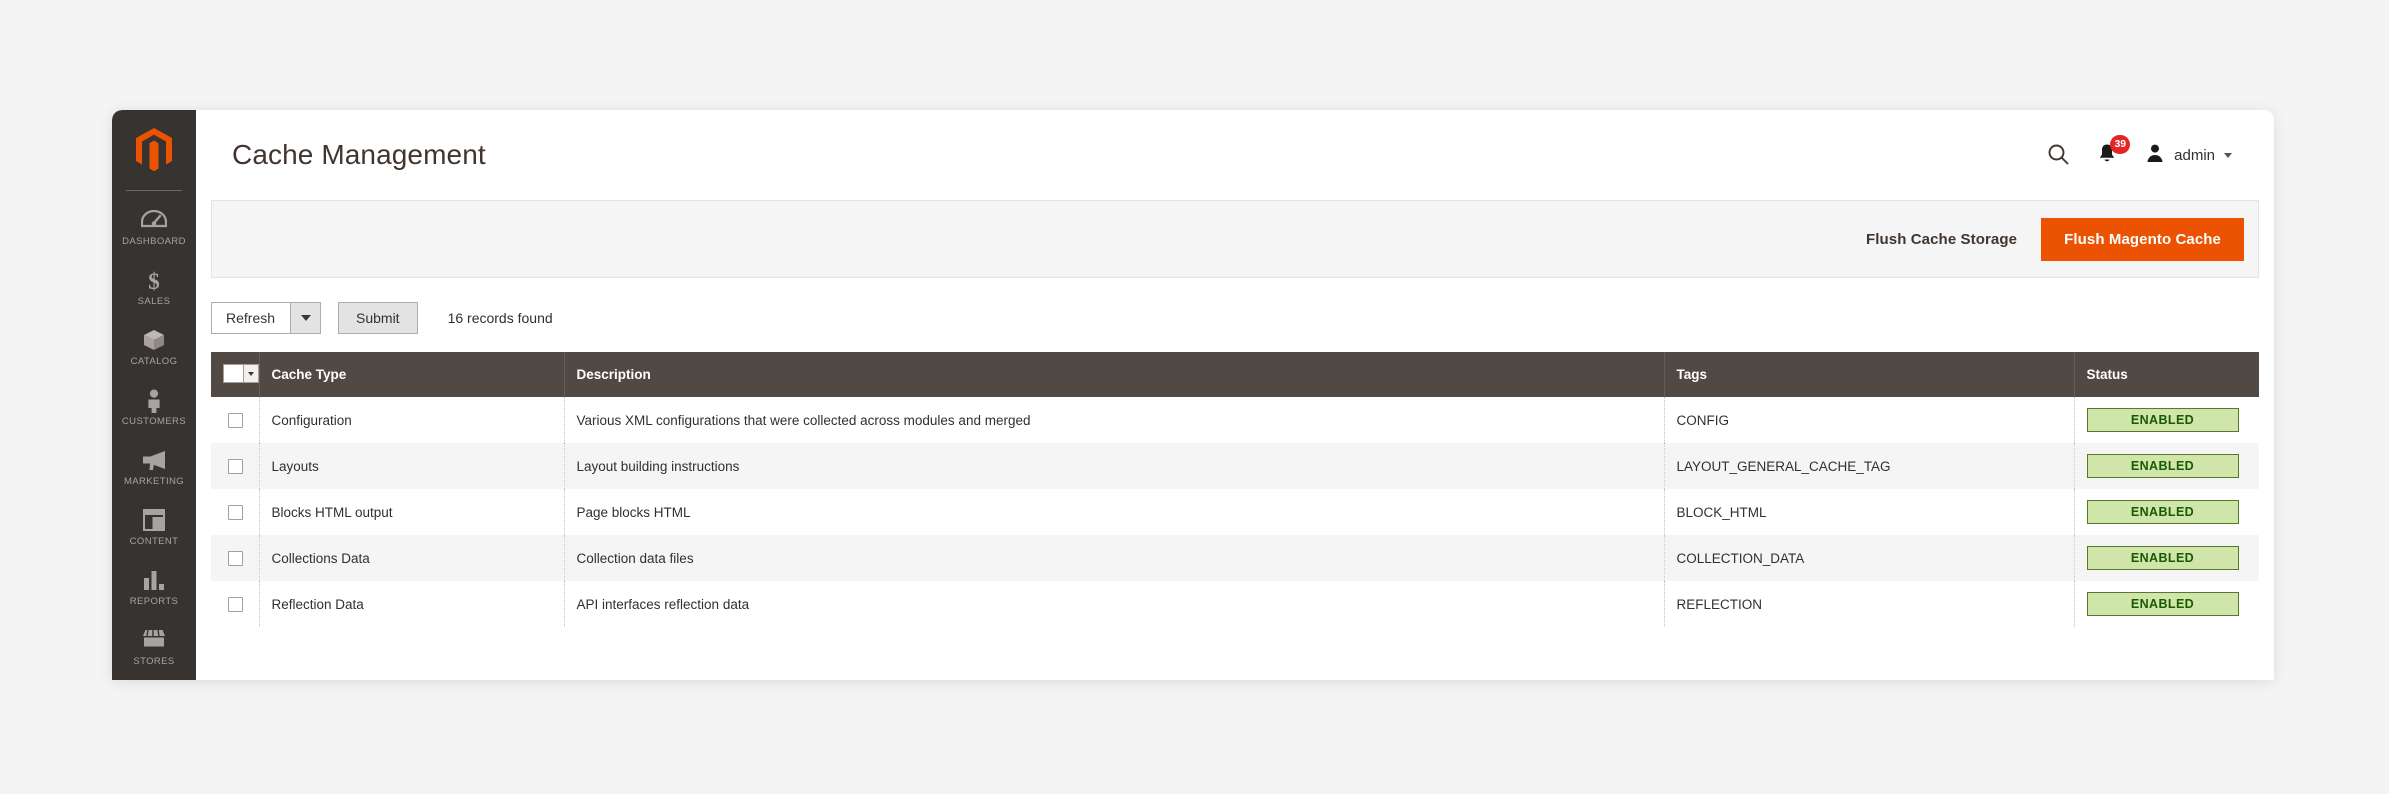 The image size is (2389, 794). I want to click on column-header-cache-type: Cache Type, so click(412, 374).